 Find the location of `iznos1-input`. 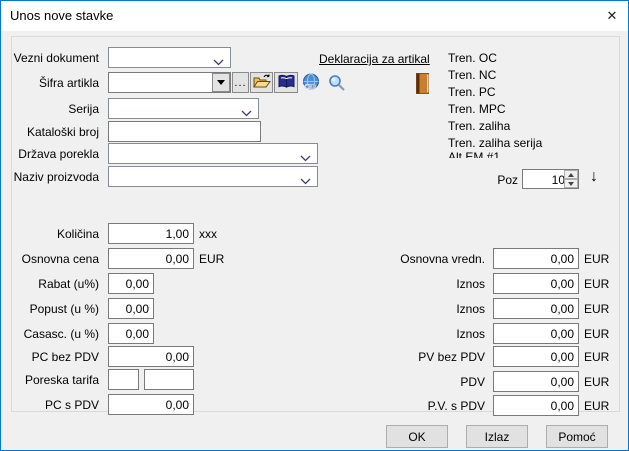

iznos1-input is located at coordinates (536, 283).